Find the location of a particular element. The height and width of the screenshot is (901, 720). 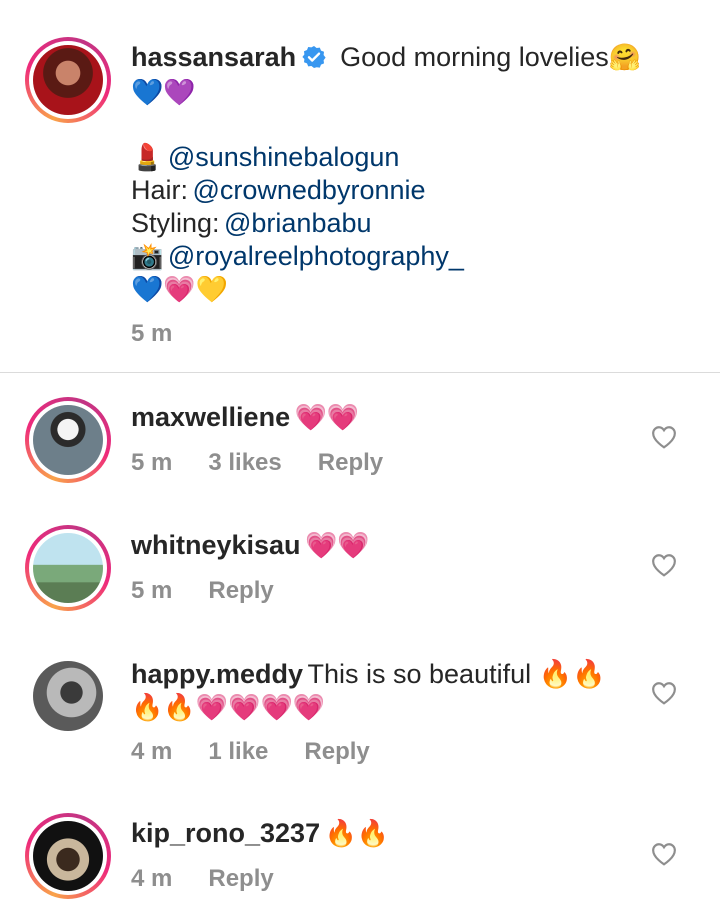

credit-photography: 📸 @royalreelphotography_ is located at coordinates (297, 256).